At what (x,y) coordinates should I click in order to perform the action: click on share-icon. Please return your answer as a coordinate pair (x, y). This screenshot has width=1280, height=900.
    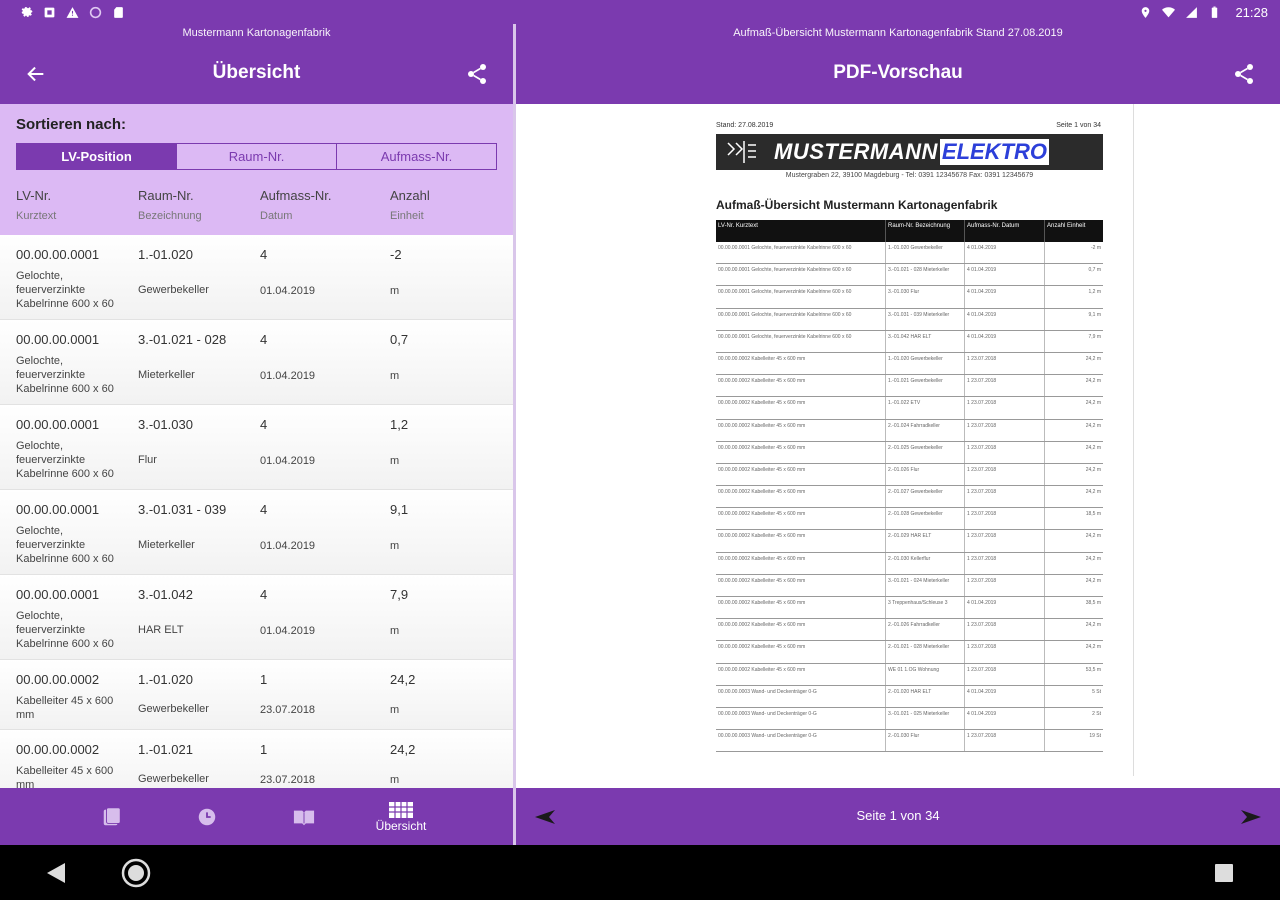
    Looking at the image, I should click on (477, 74).